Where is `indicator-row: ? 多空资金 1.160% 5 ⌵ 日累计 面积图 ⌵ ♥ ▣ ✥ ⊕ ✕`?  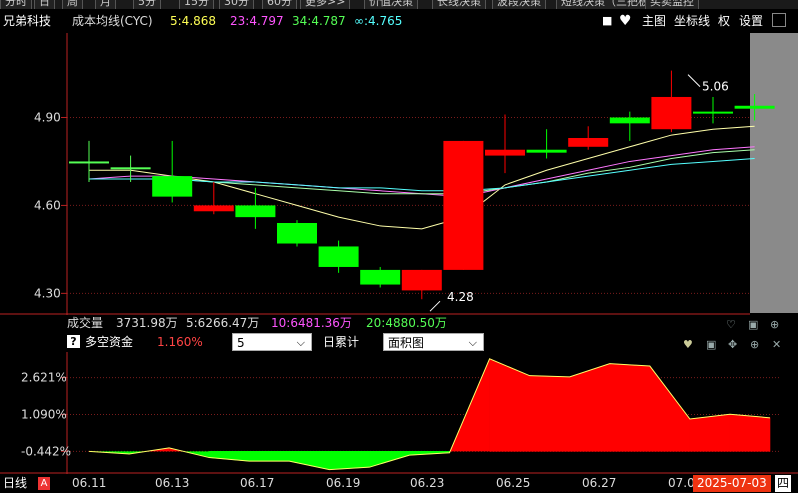 indicator-row: ? 多空资金 1.160% 5 ⌵ 日累计 面积图 ⌵ ♥ ▣ ✥ ⊕ ✕ is located at coordinates (399, 342).